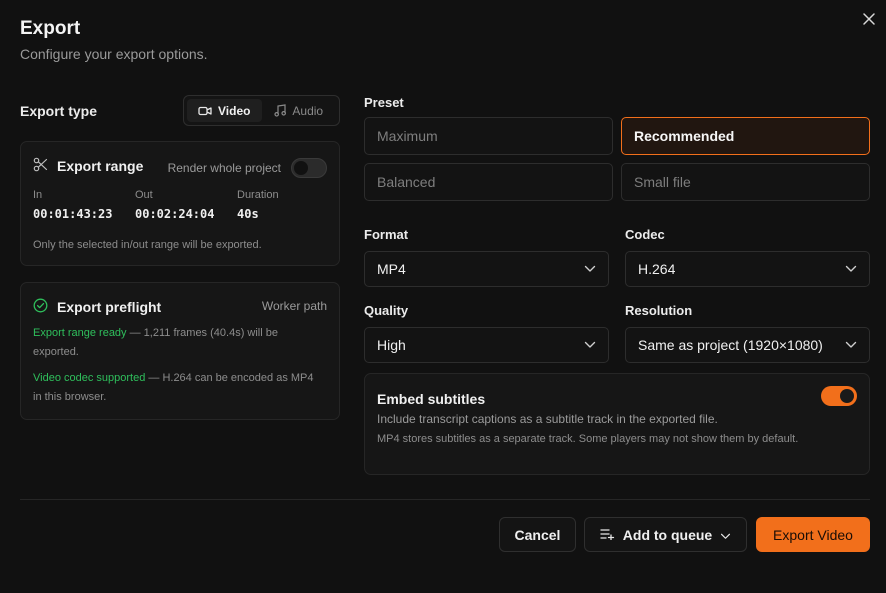 This screenshot has height=593, width=886. I want to click on subtitles-toggle, so click(839, 396).